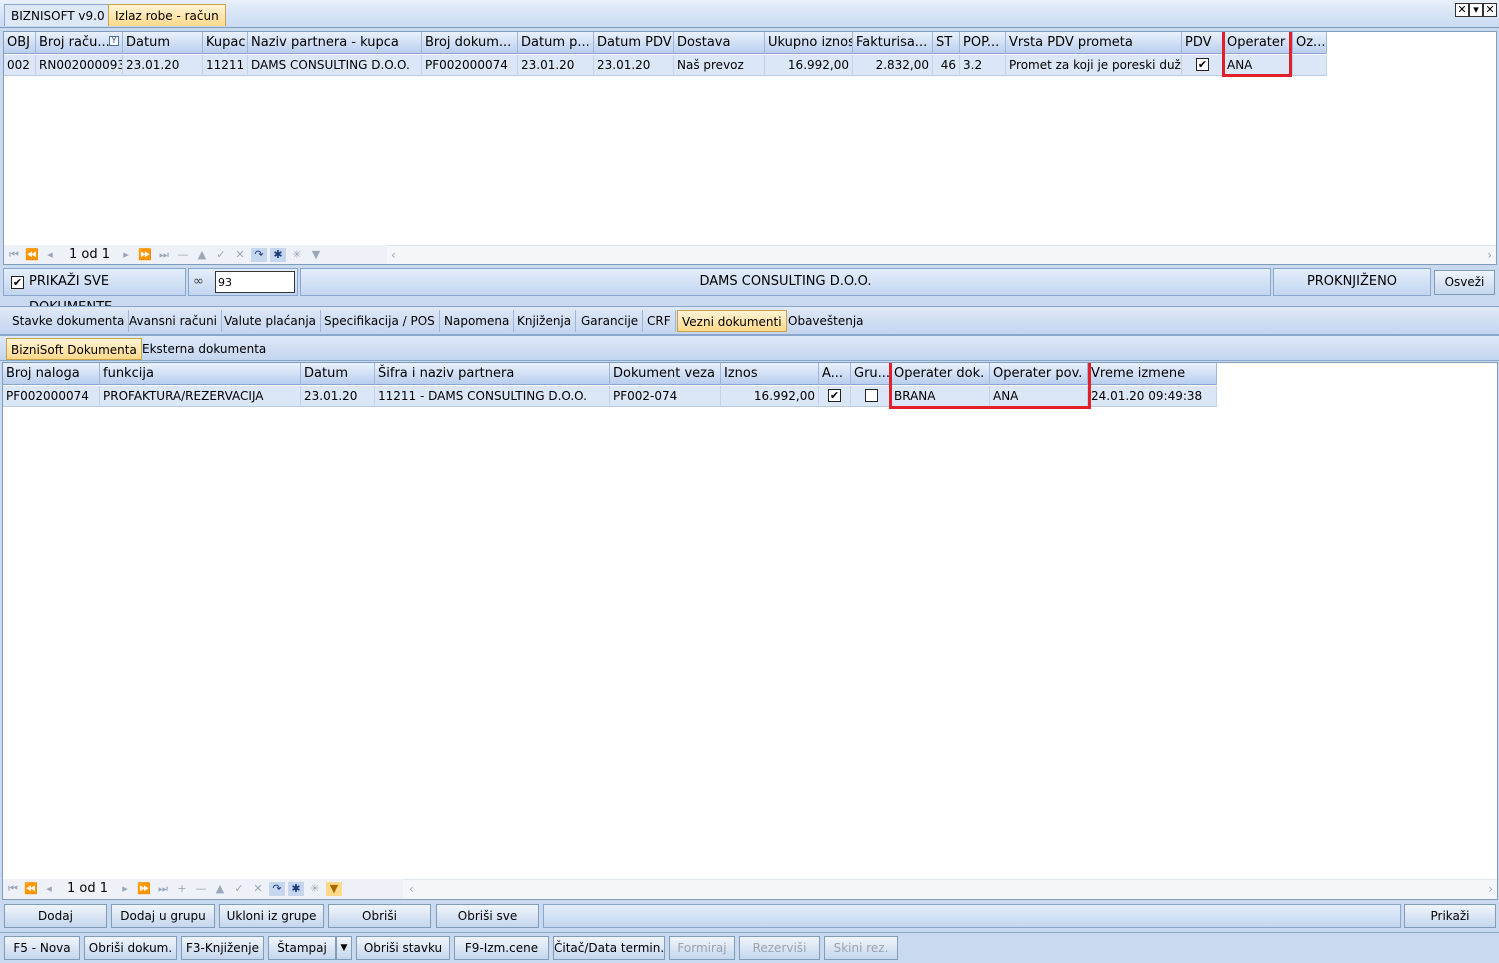  I want to click on clear-filter-icon: ✳, so click(315, 889).